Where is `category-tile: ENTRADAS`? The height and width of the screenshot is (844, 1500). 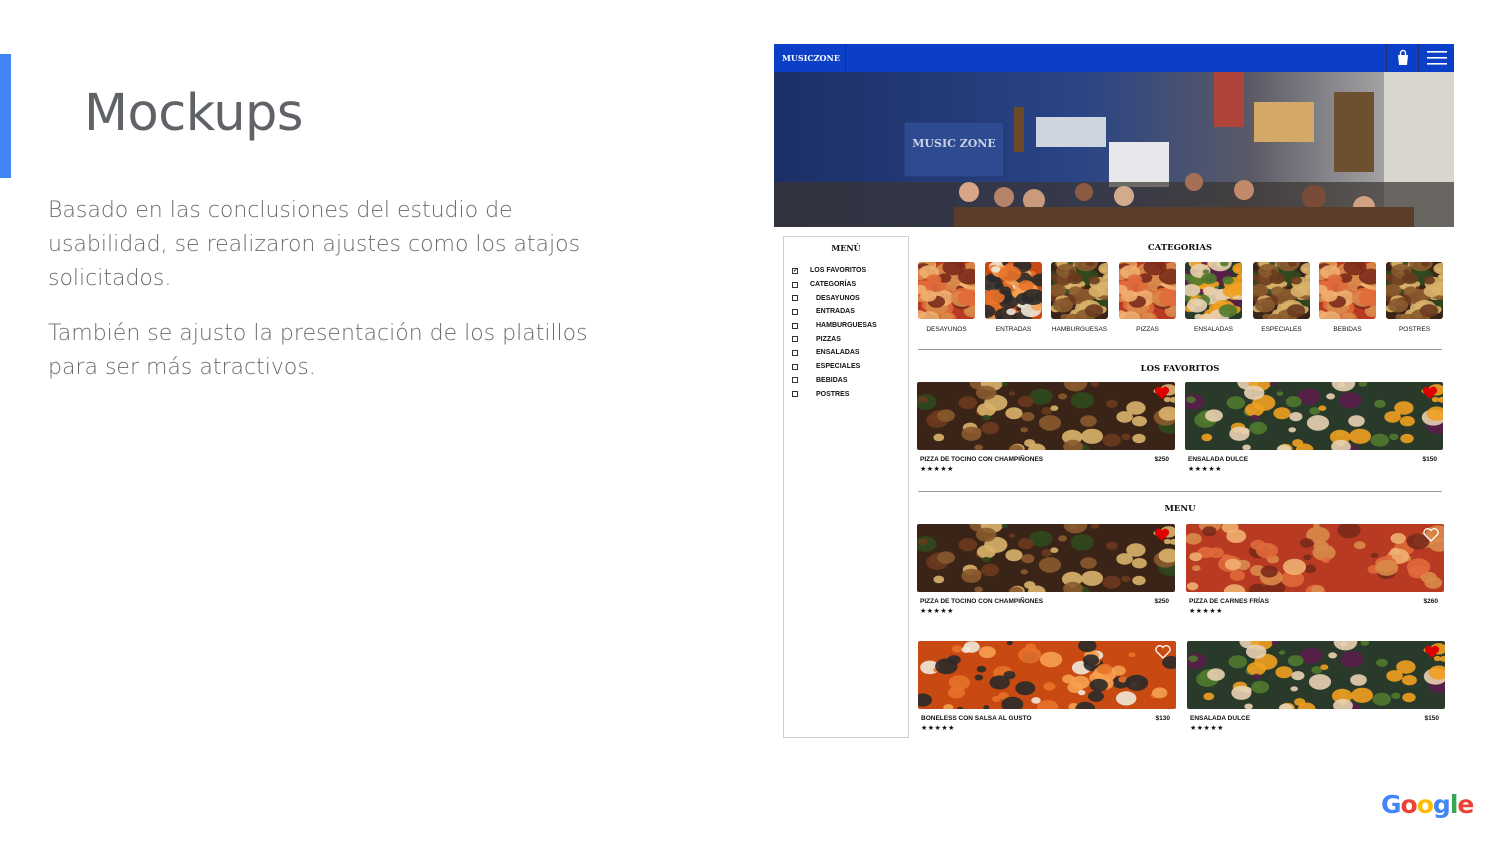 category-tile: ENTRADAS is located at coordinates (1013, 297).